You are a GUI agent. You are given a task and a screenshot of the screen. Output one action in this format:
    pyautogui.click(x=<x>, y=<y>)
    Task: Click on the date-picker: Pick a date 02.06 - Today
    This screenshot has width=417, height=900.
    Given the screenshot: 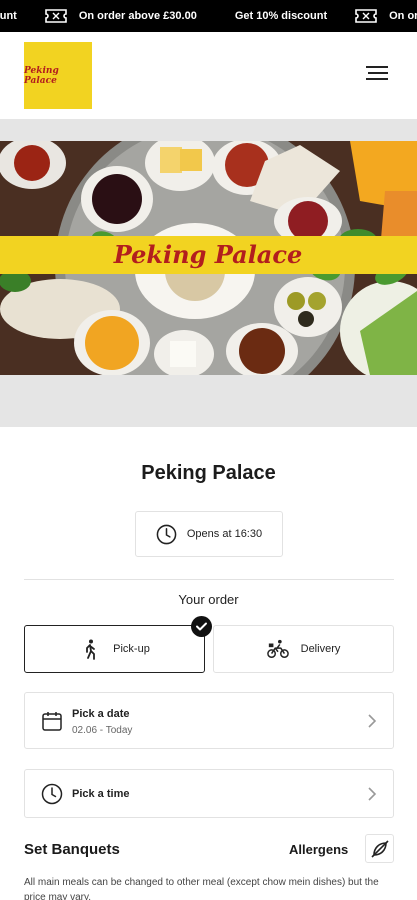 What is the action you would take?
    pyautogui.click(x=209, y=720)
    